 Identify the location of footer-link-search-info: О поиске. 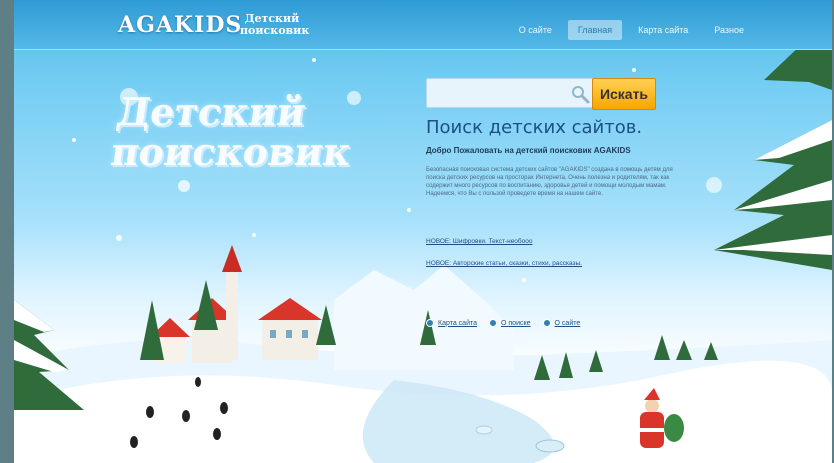
(510, 323).